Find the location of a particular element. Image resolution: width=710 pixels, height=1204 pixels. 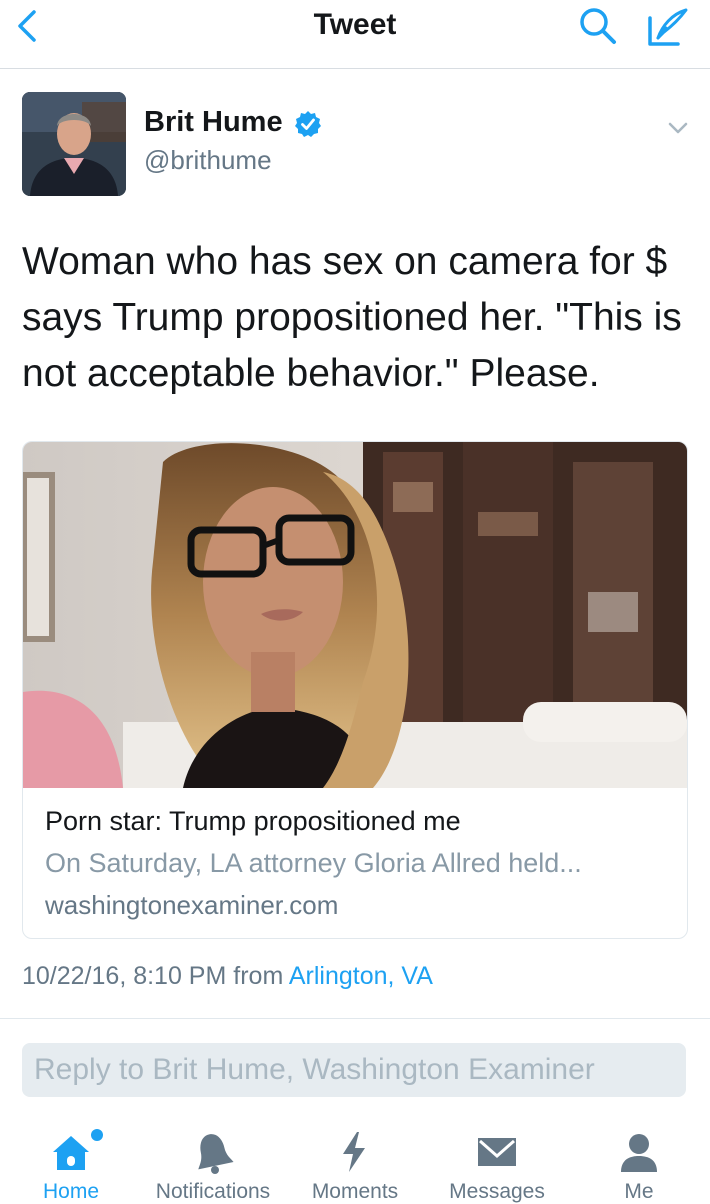

bell-icon is located at coordinates (216, 1154).